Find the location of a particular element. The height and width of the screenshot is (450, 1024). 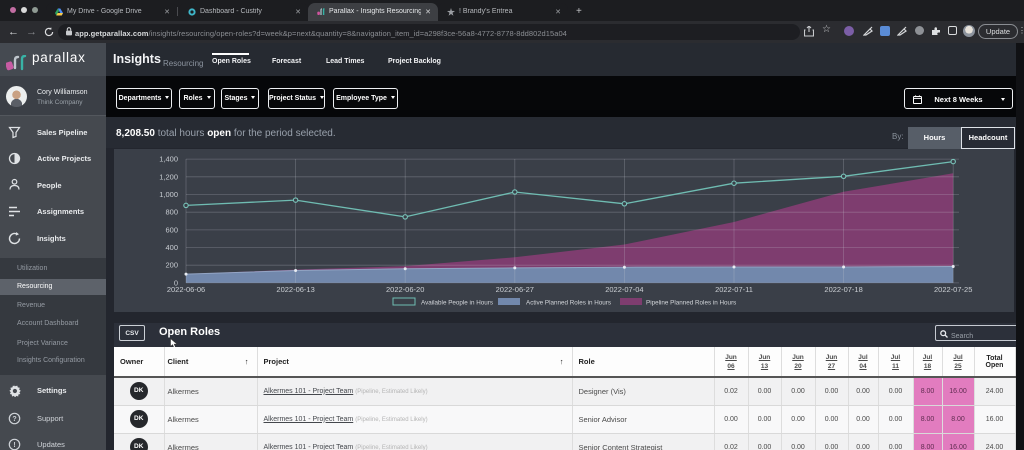

svg-text: 2022-07-11 is located at coordinates (734, 289).